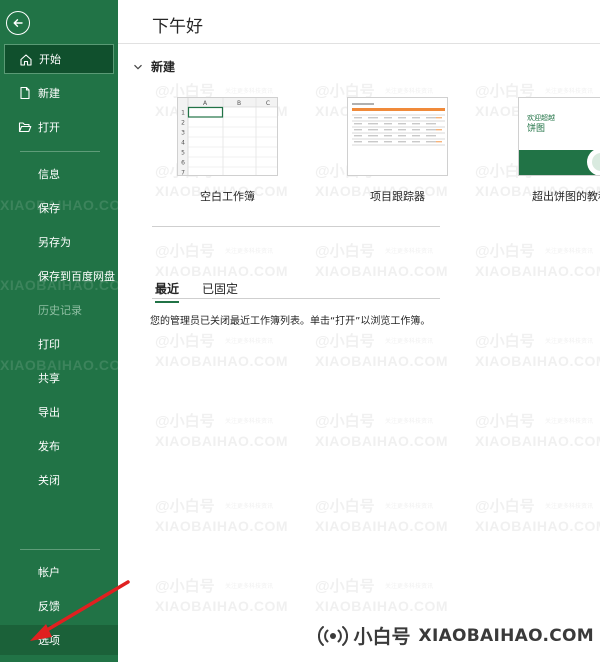 This screenshot has height=662, width=600. What do you see at coordinates (80, 610) in the screenshot?
I see `red-arrow-annotation` at bounding box center [80, 610].